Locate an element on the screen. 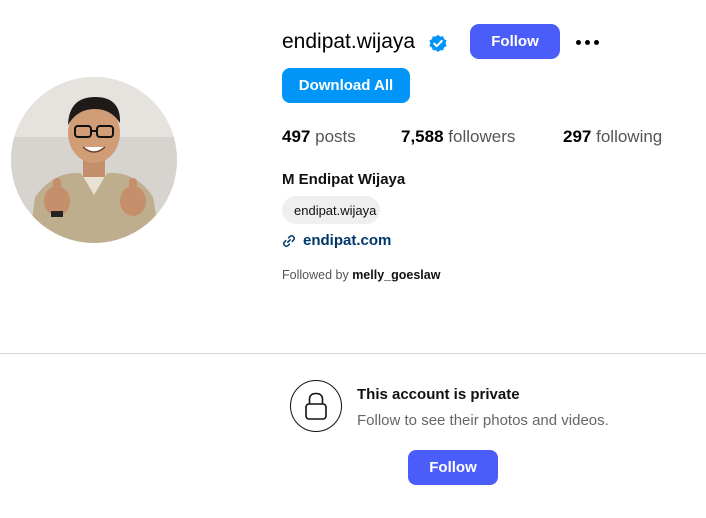 This screenshot has height=518, width=706. posts-count: 497 is located at coordinates (296, 136).